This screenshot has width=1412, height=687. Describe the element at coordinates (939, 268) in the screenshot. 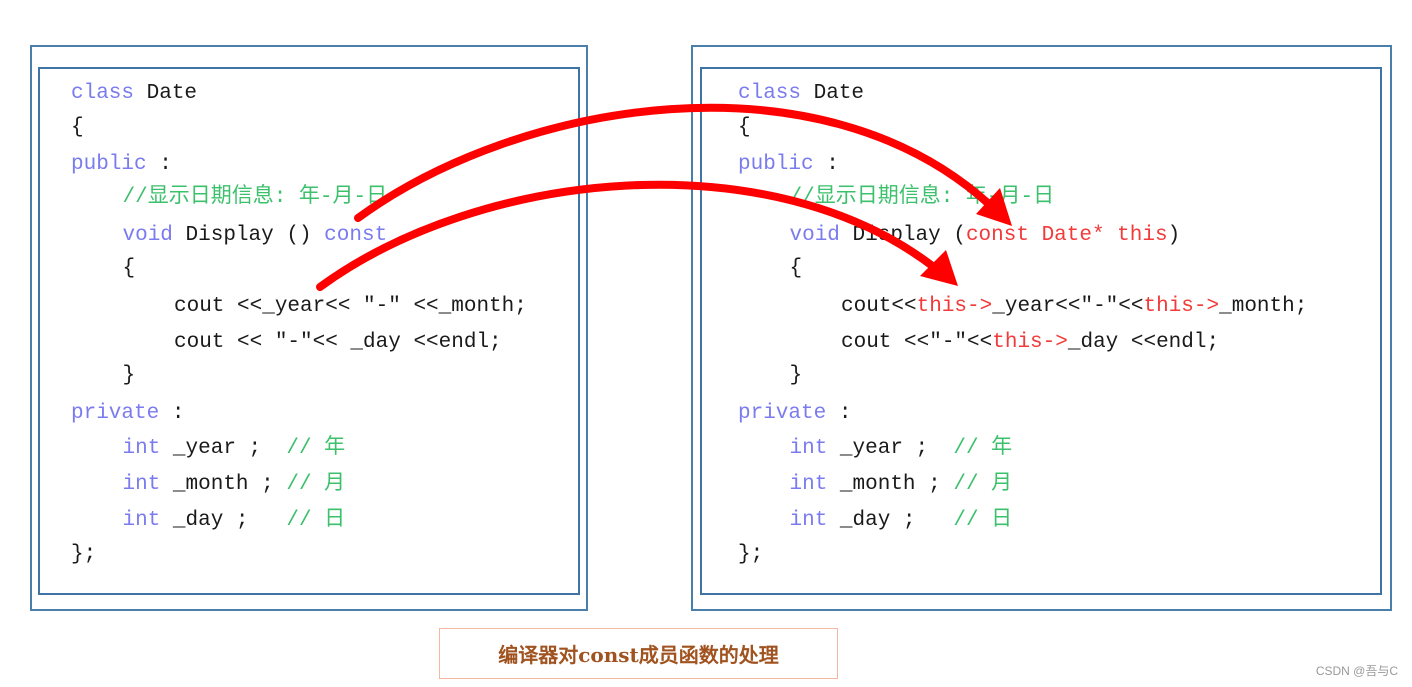

I see `arrowhead-icon` at that location.